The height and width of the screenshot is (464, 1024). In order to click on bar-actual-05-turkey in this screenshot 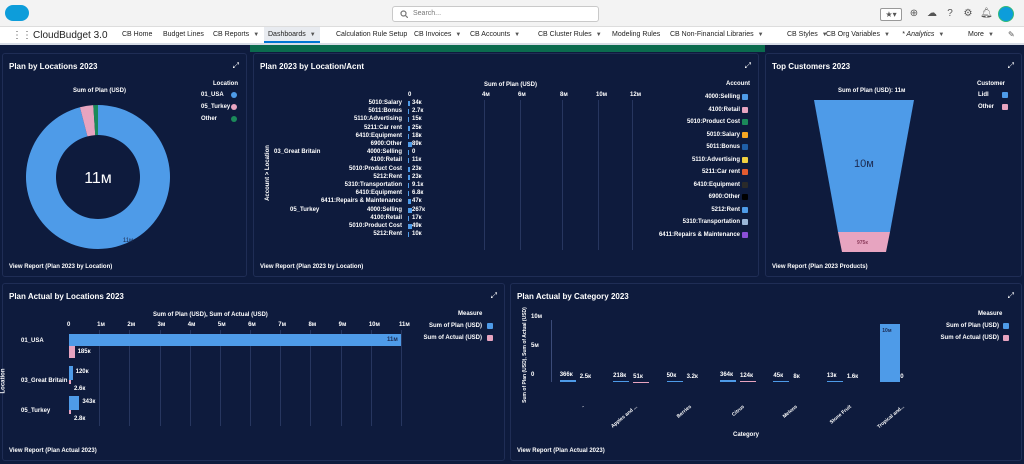, I will do `click(70, 412)`.